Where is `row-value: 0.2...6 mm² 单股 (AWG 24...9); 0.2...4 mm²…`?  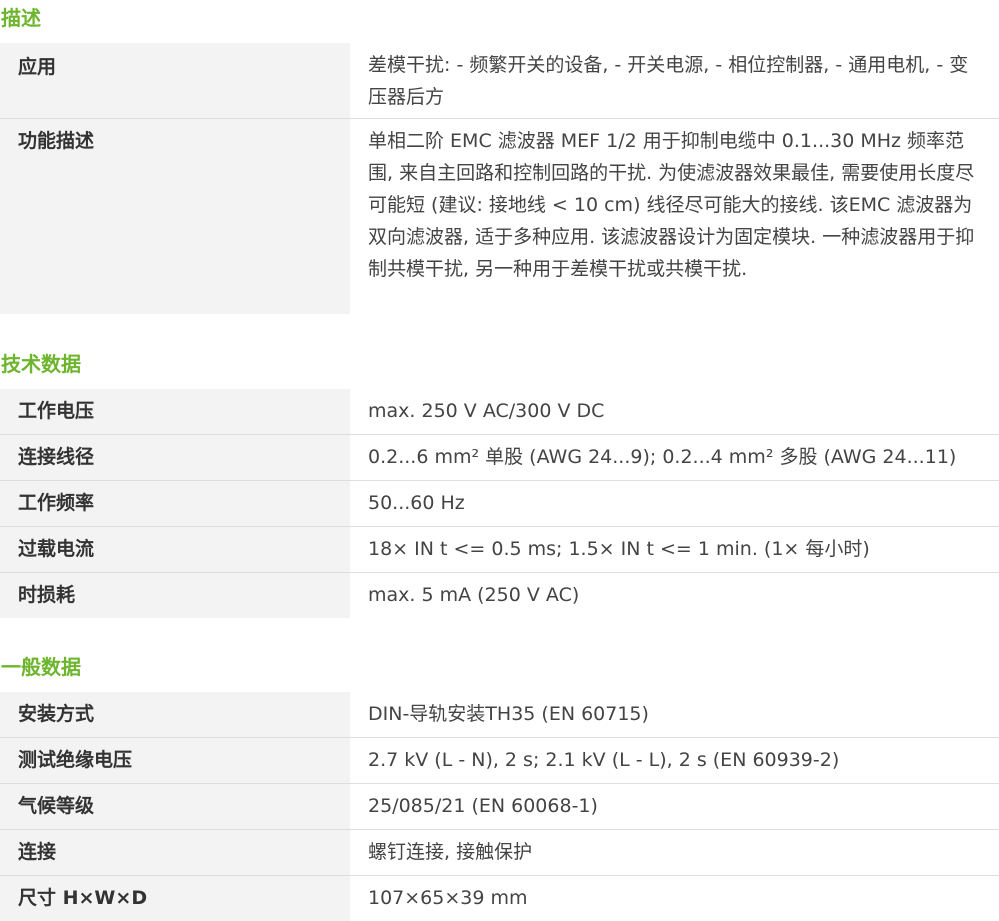 row-value: 0.2...6 mm² 单股 (AWG 24...9); 0.2...4 mm²… is located at coordinates (662, 457).